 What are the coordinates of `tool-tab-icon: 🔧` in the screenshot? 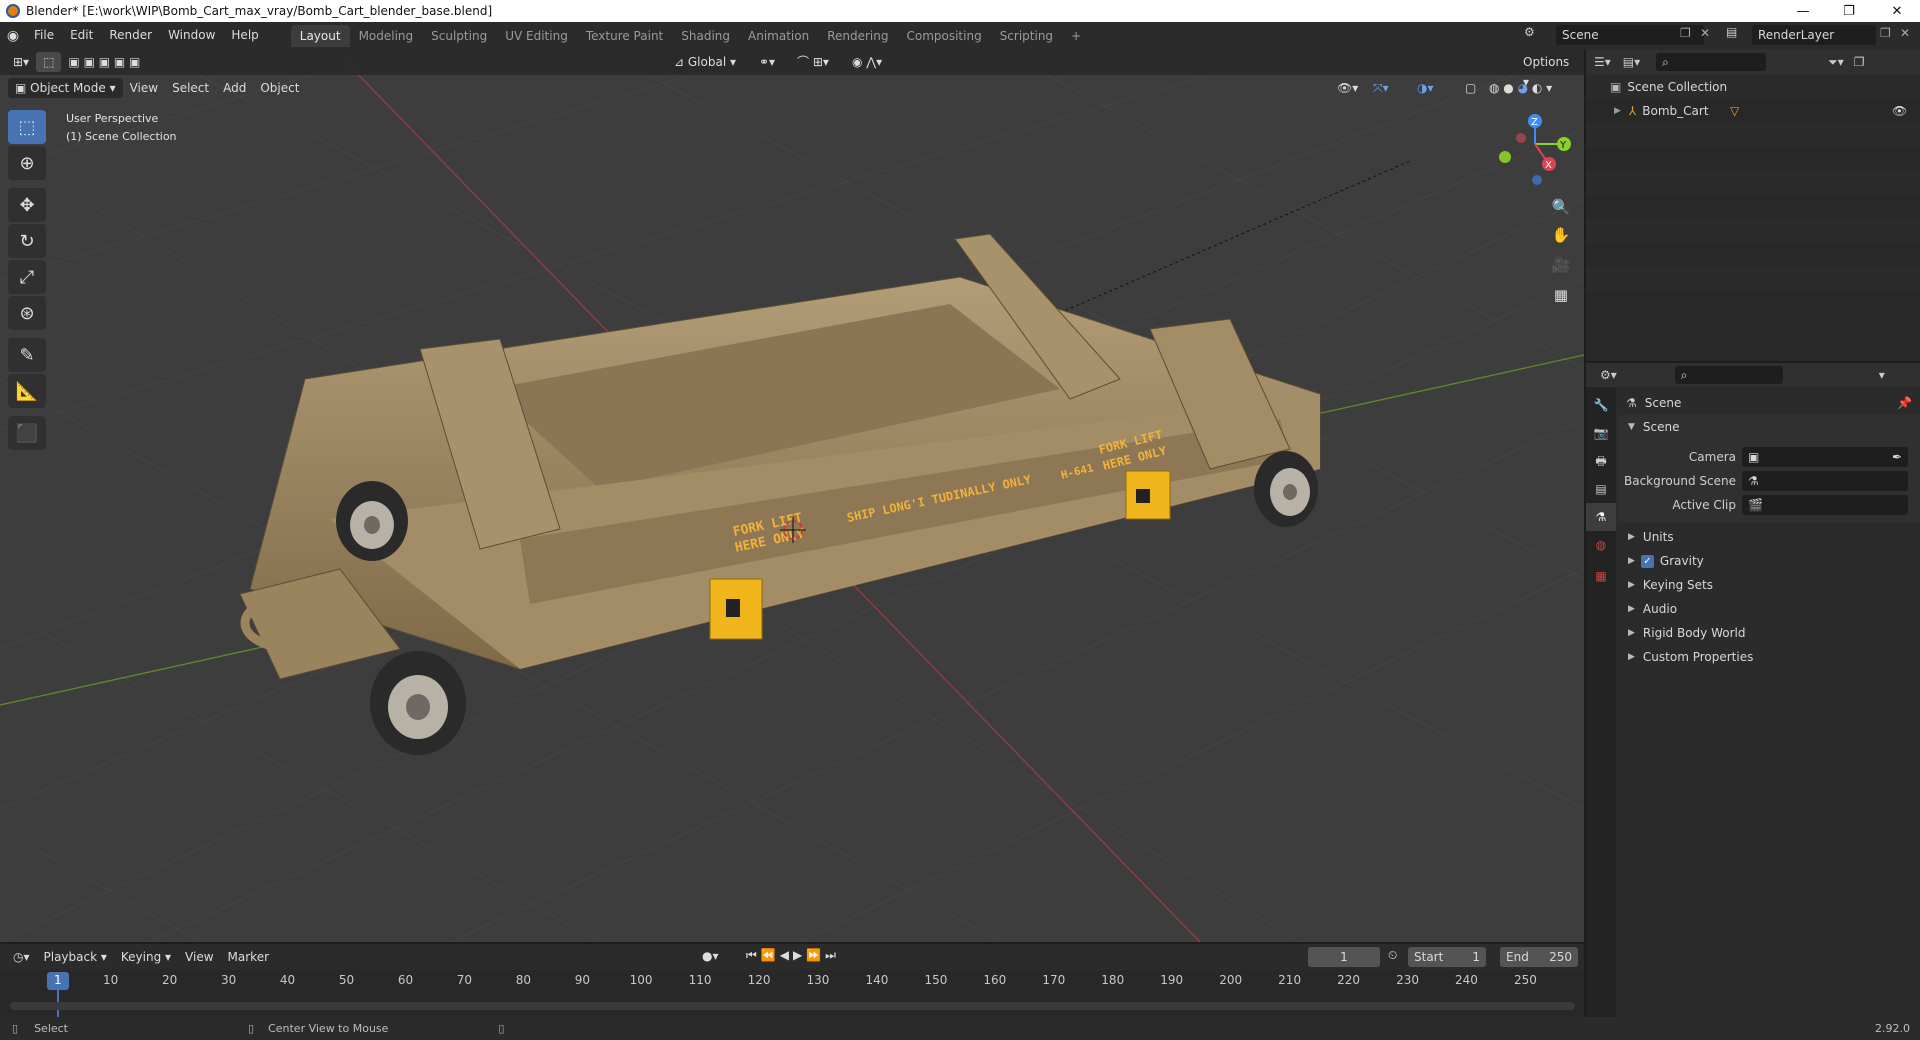 It's located at (1601, 405).